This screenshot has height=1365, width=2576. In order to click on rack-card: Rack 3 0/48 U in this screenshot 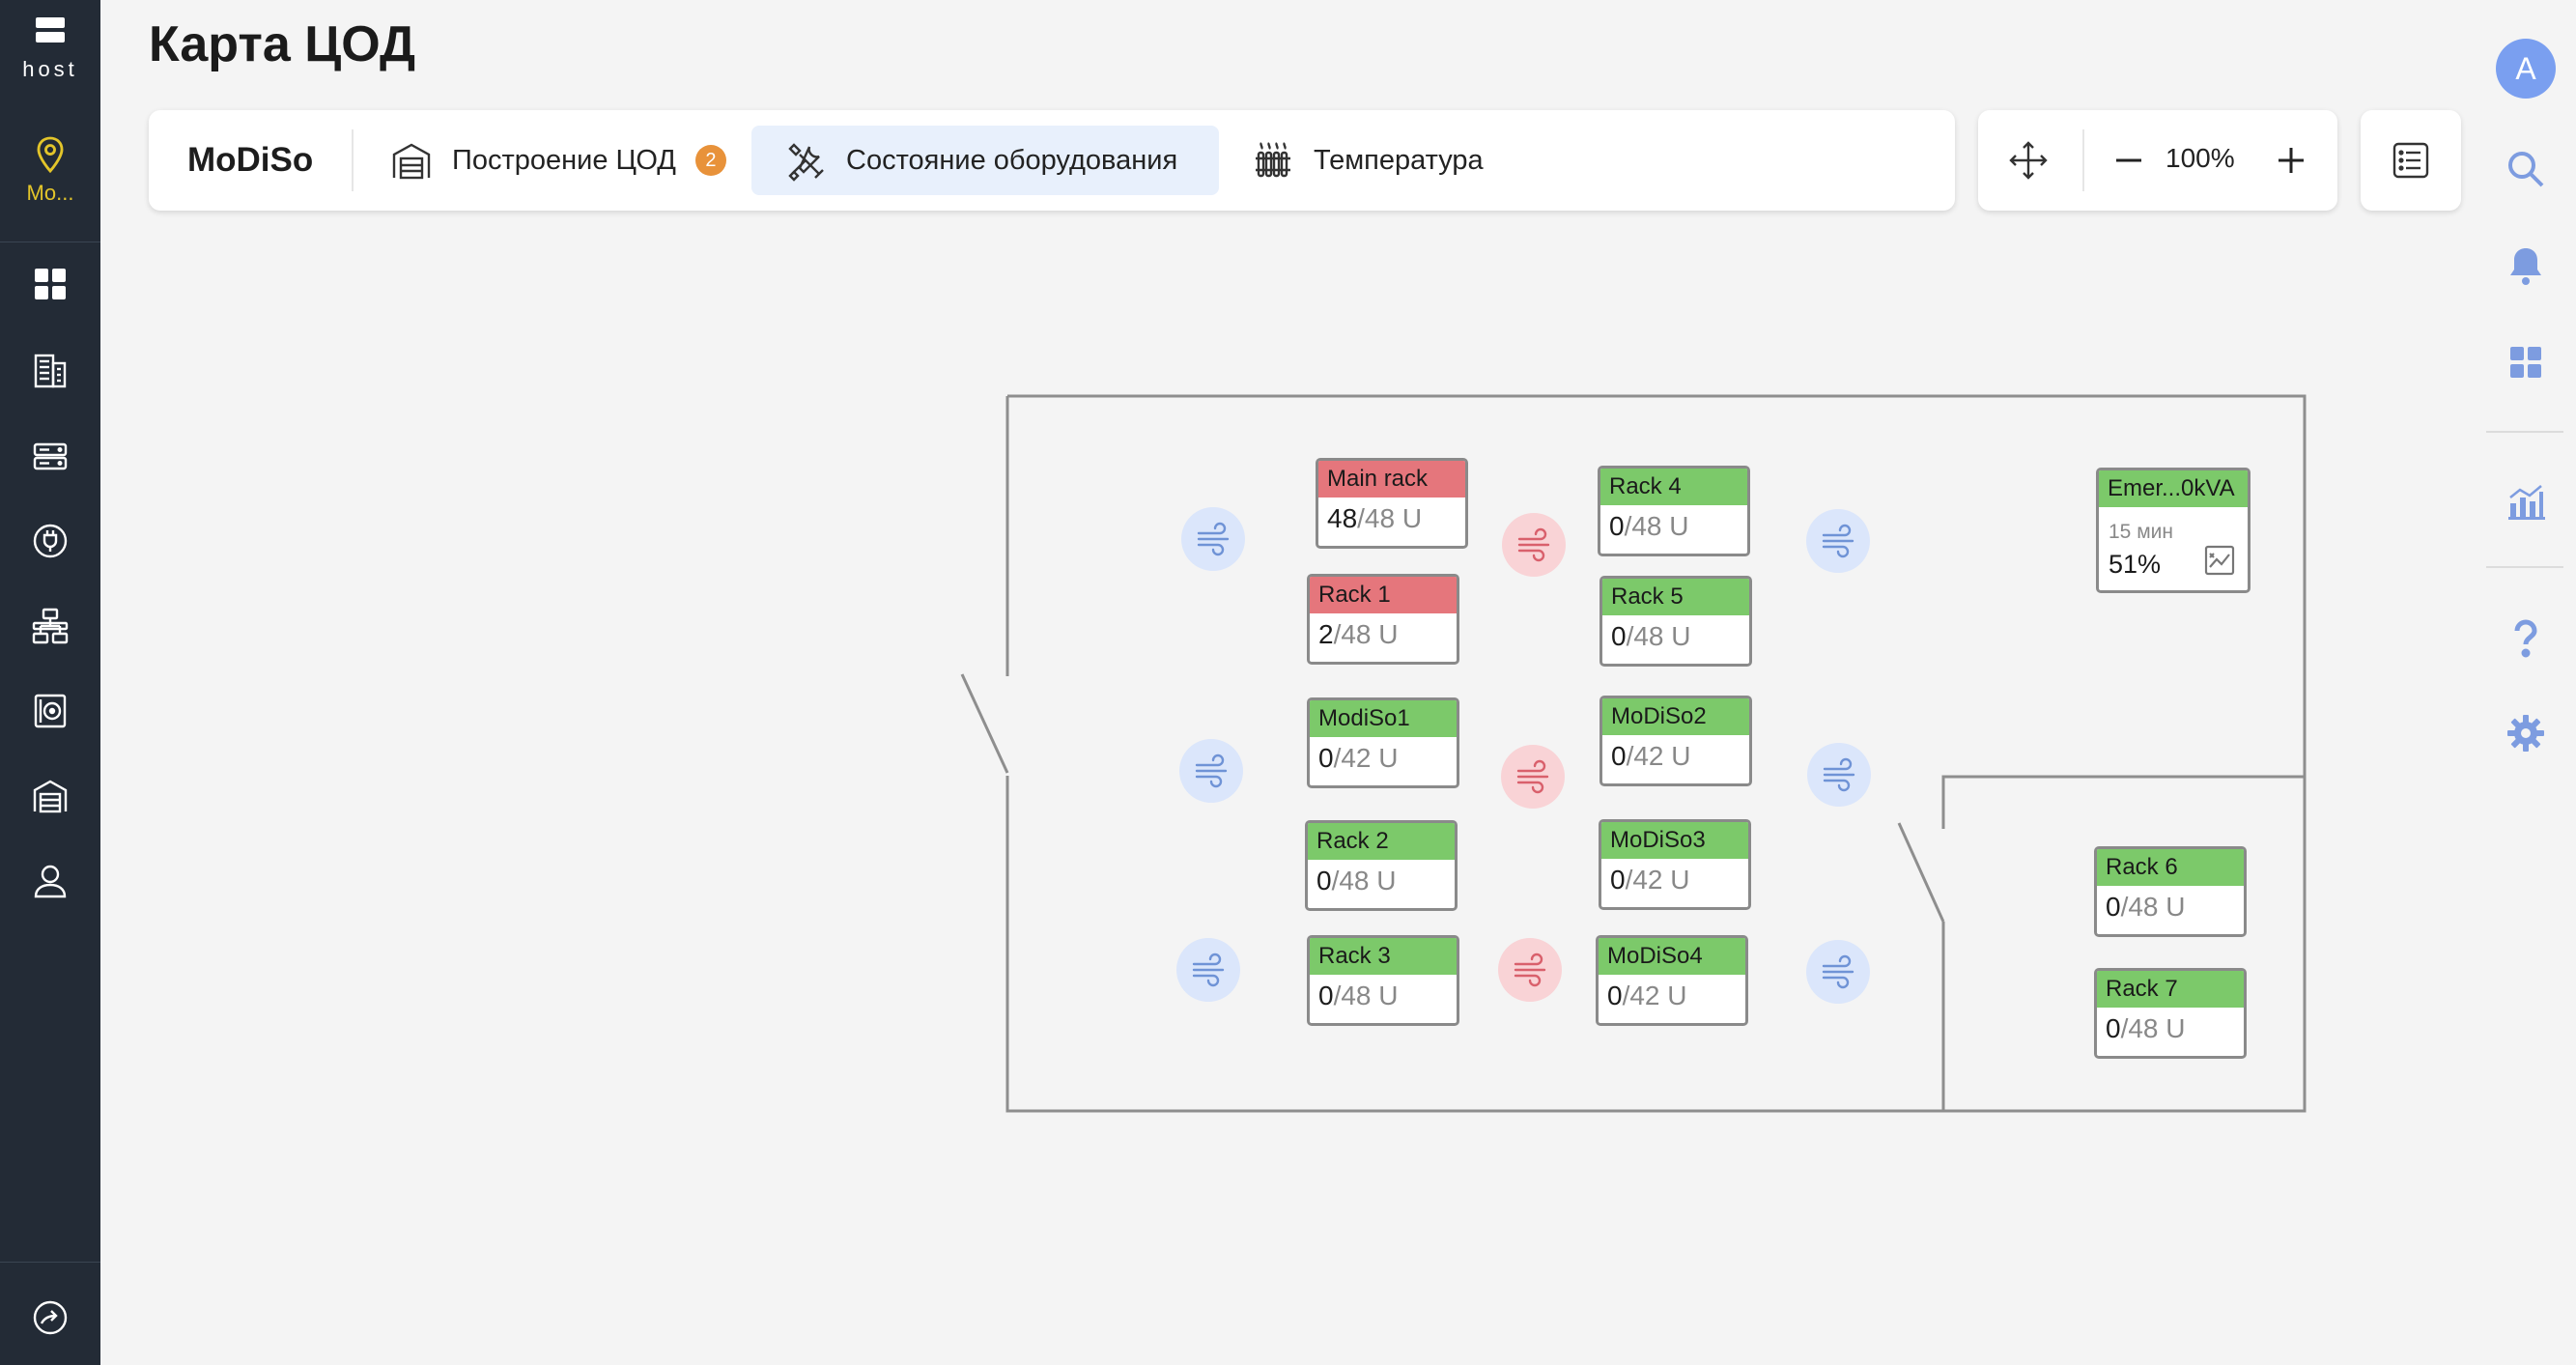, I will do `click(1383, 981)`.